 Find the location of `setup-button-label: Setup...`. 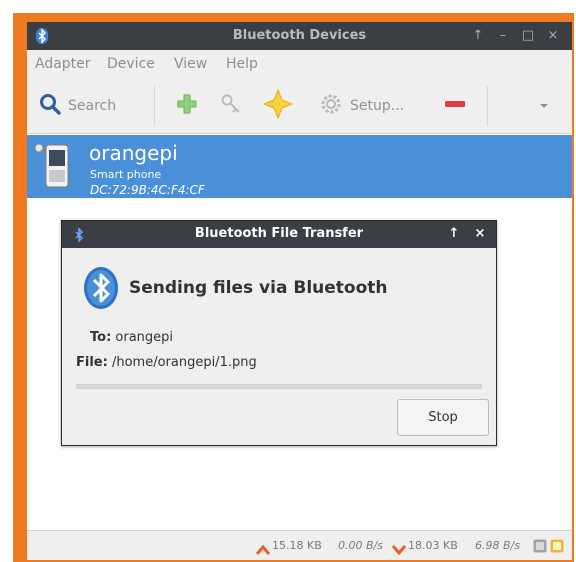

setup-button-label: Setup... is located at coordinates (377, 106).